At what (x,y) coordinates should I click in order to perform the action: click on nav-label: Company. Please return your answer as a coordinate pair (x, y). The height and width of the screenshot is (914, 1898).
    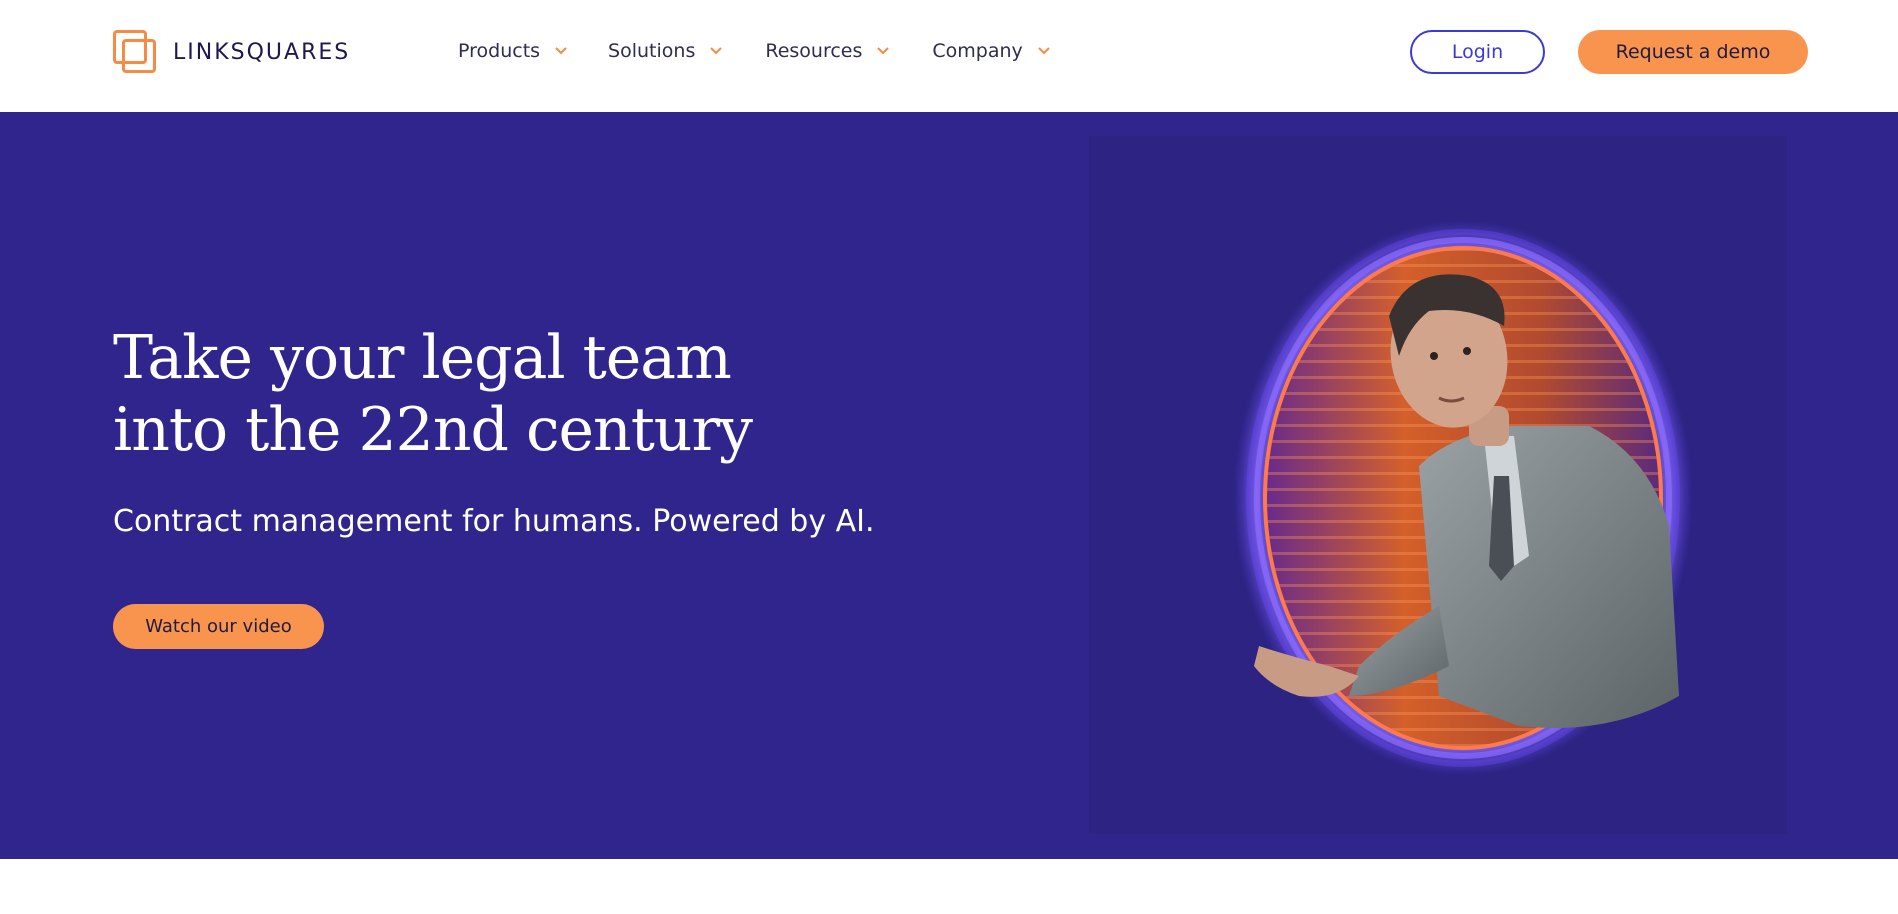
    Looking at the image, I should click on (977, 51).